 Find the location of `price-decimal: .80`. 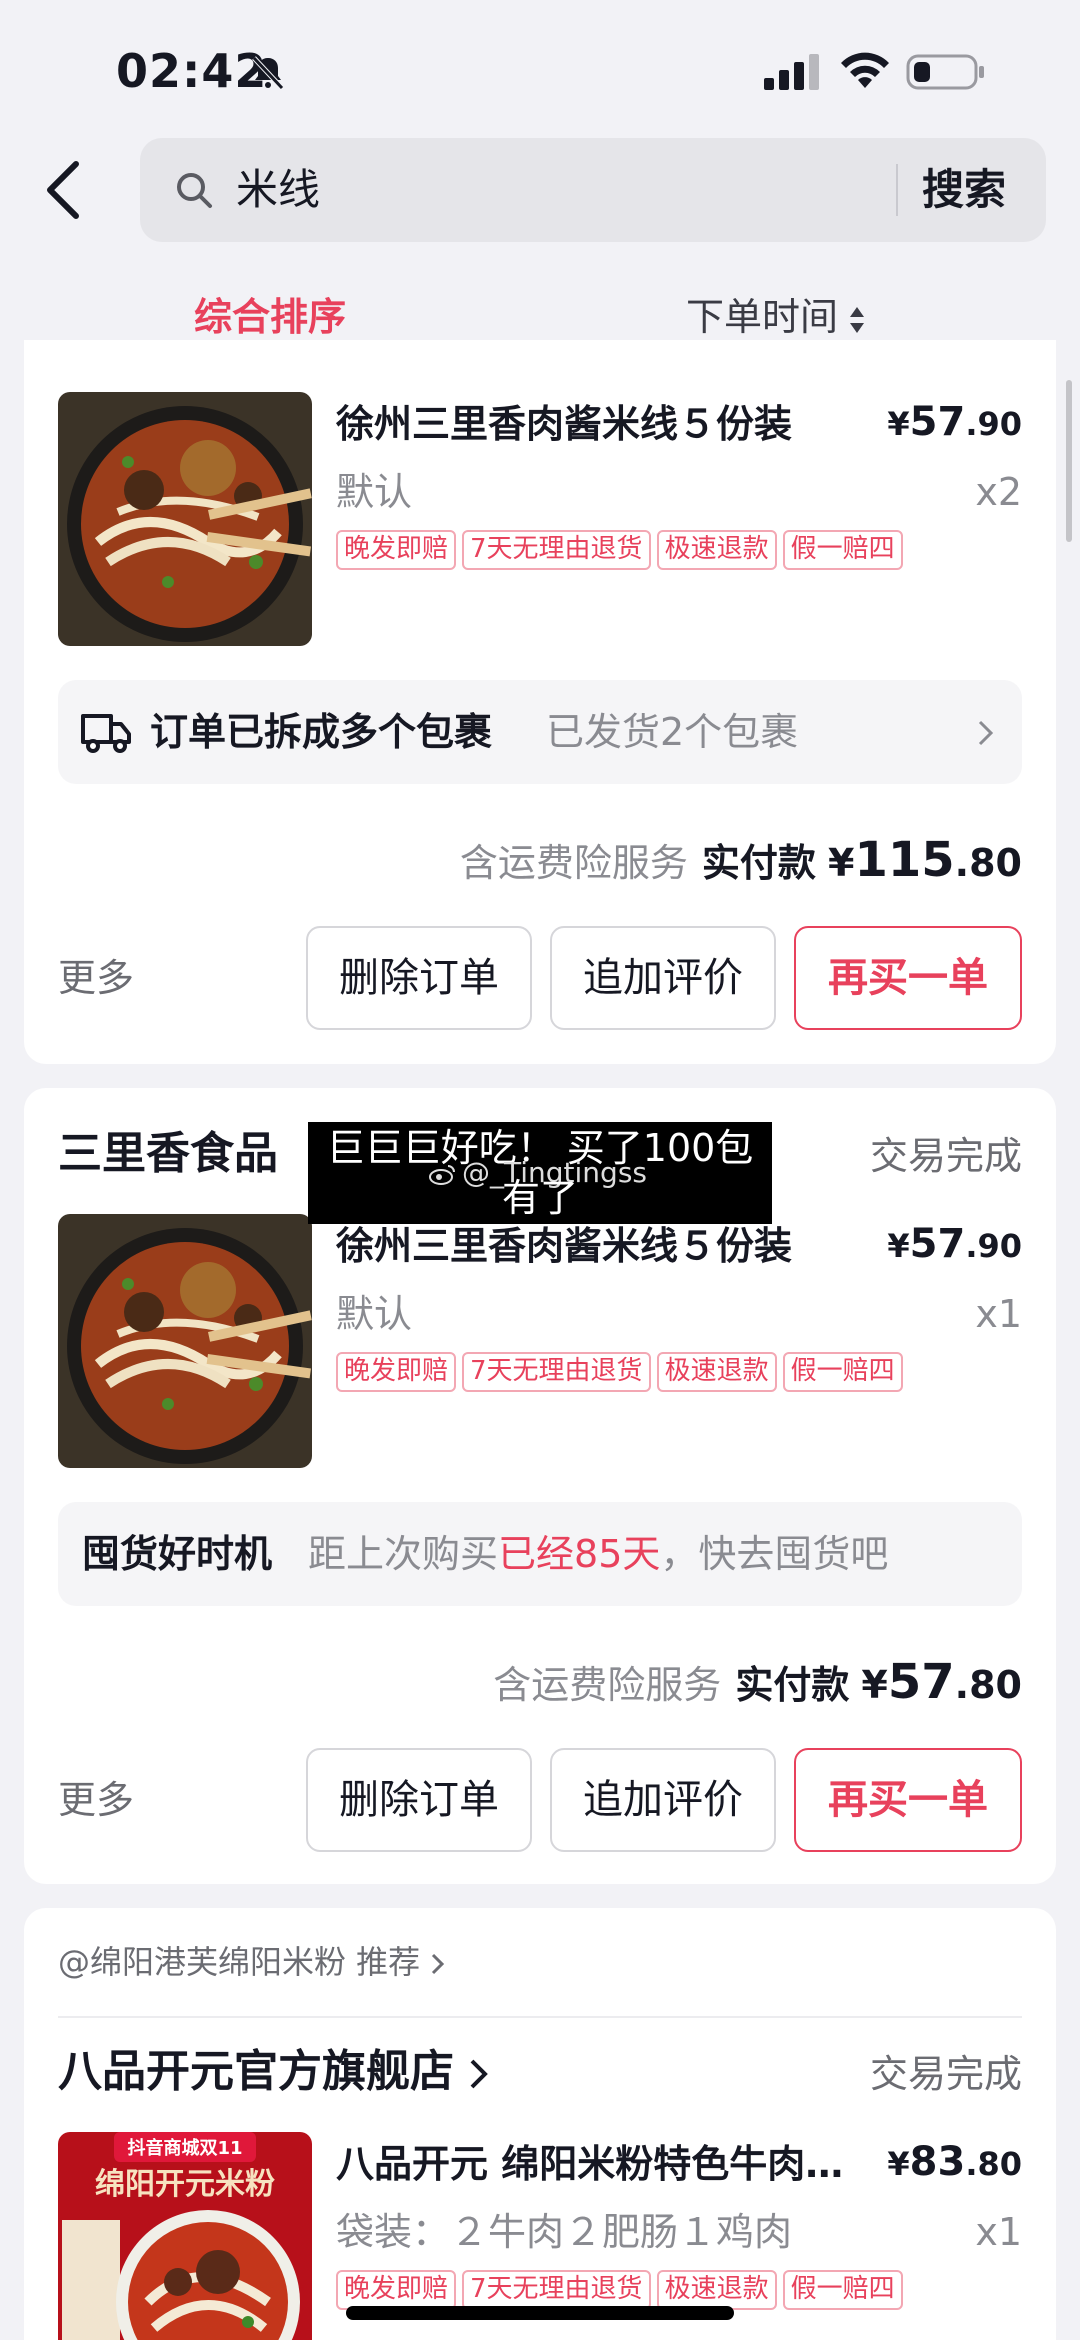

price-decimal: .80 is located at coordinates (993, 2164).